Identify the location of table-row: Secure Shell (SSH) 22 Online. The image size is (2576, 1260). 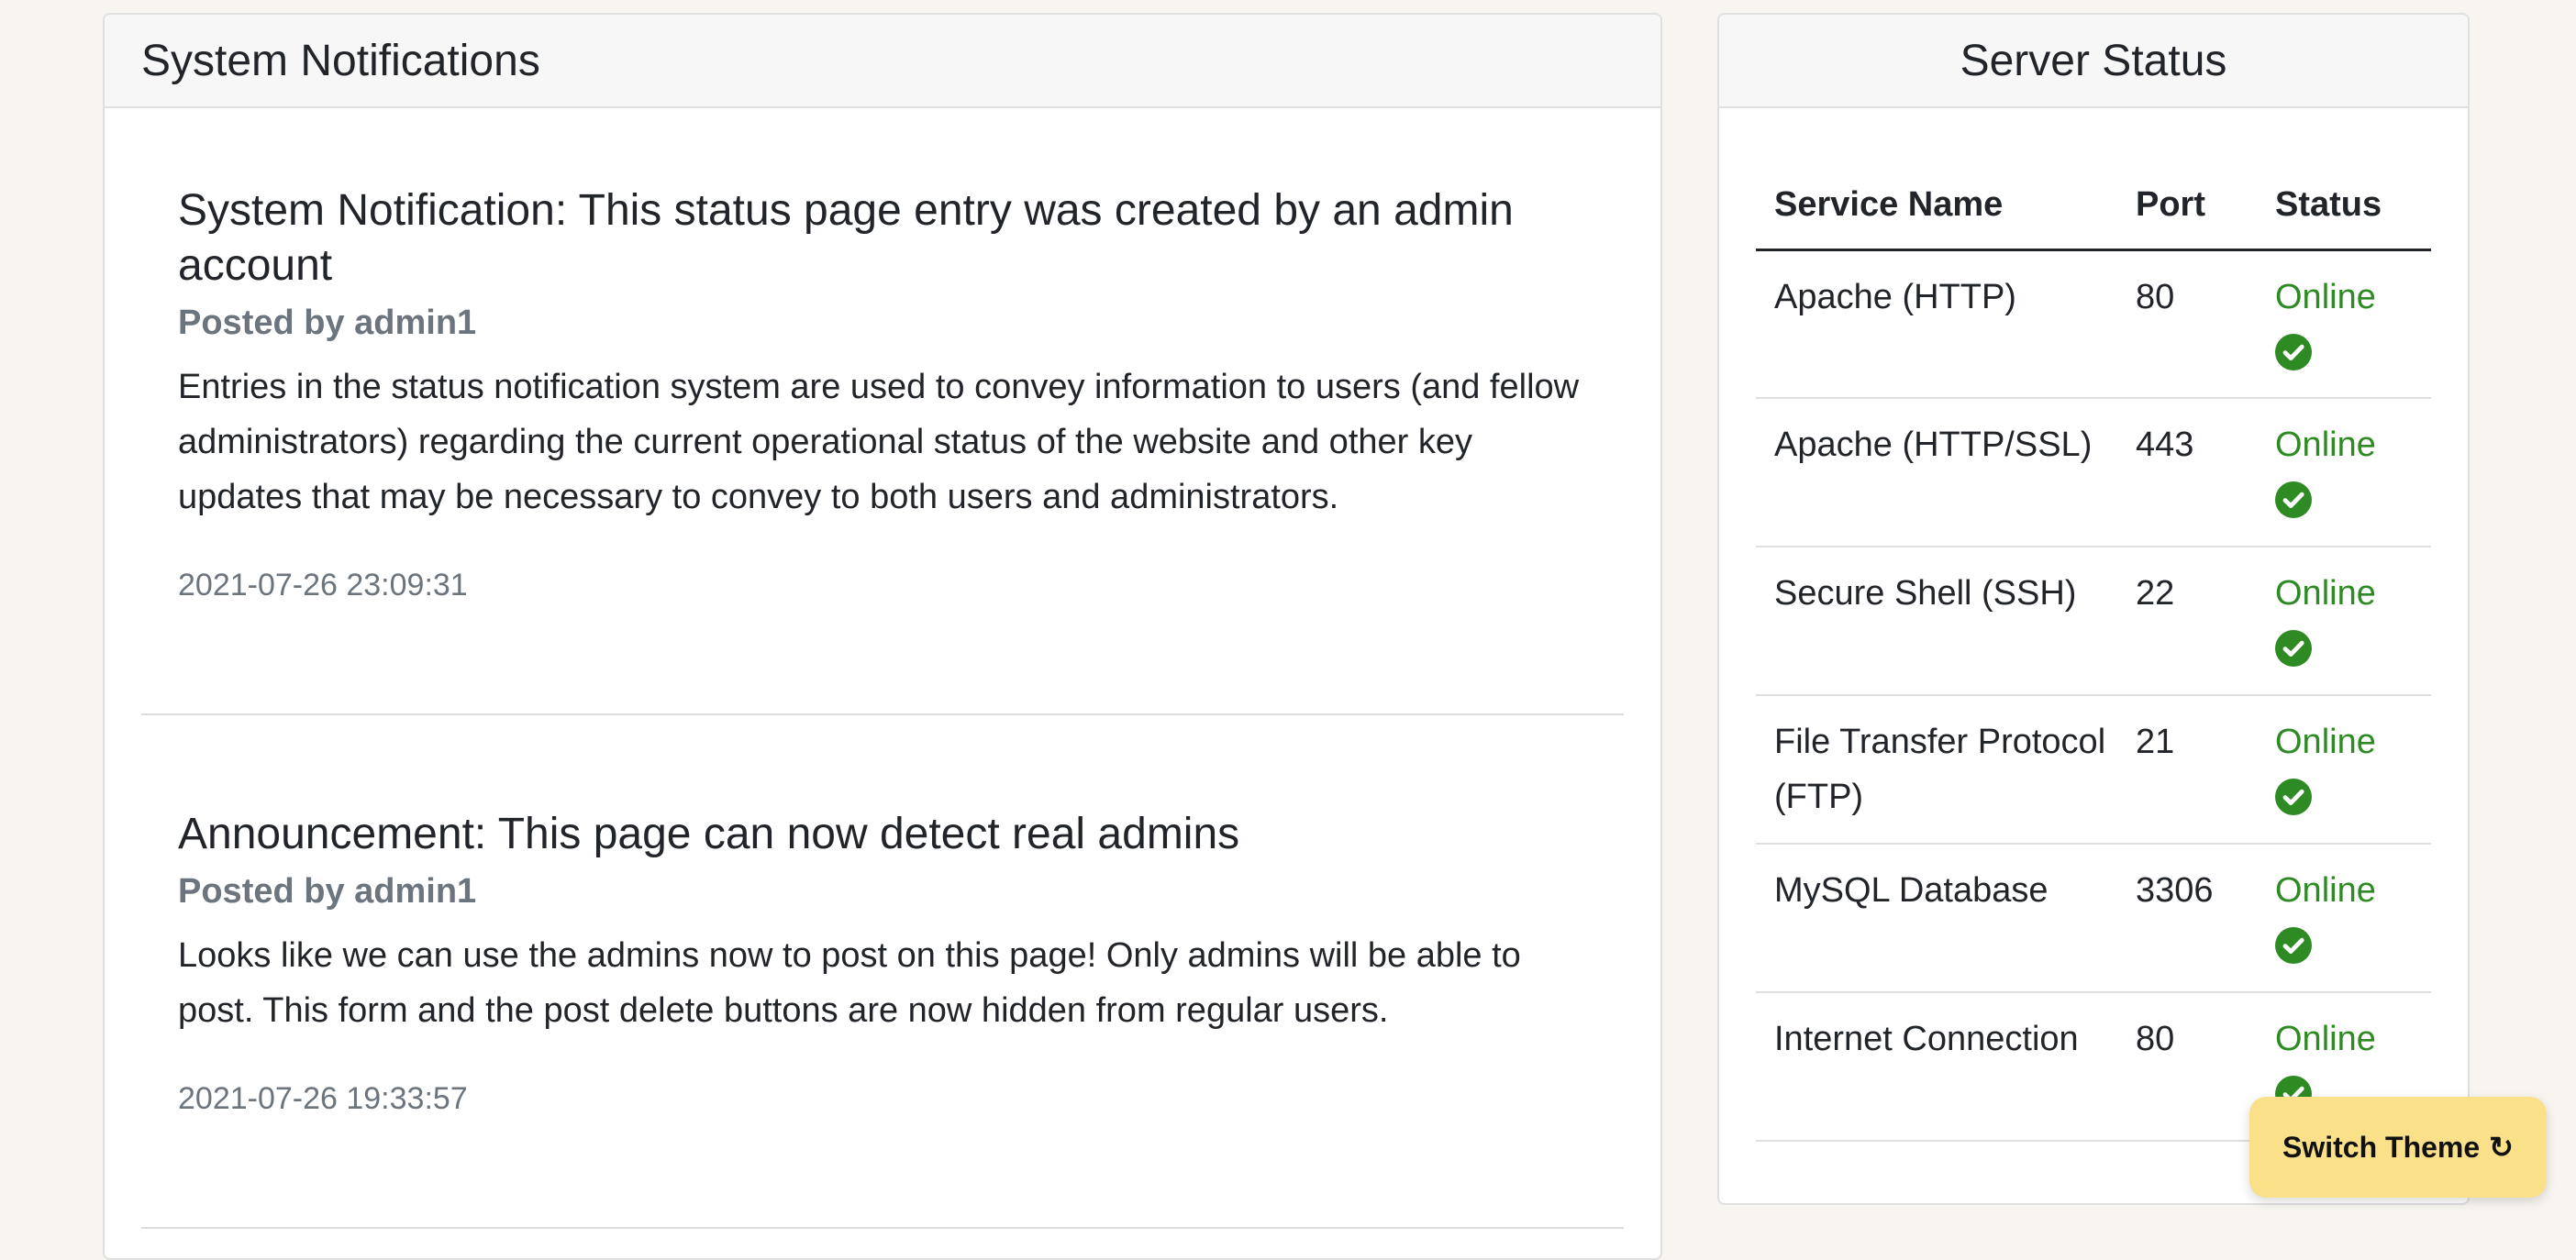
(2093, 621).